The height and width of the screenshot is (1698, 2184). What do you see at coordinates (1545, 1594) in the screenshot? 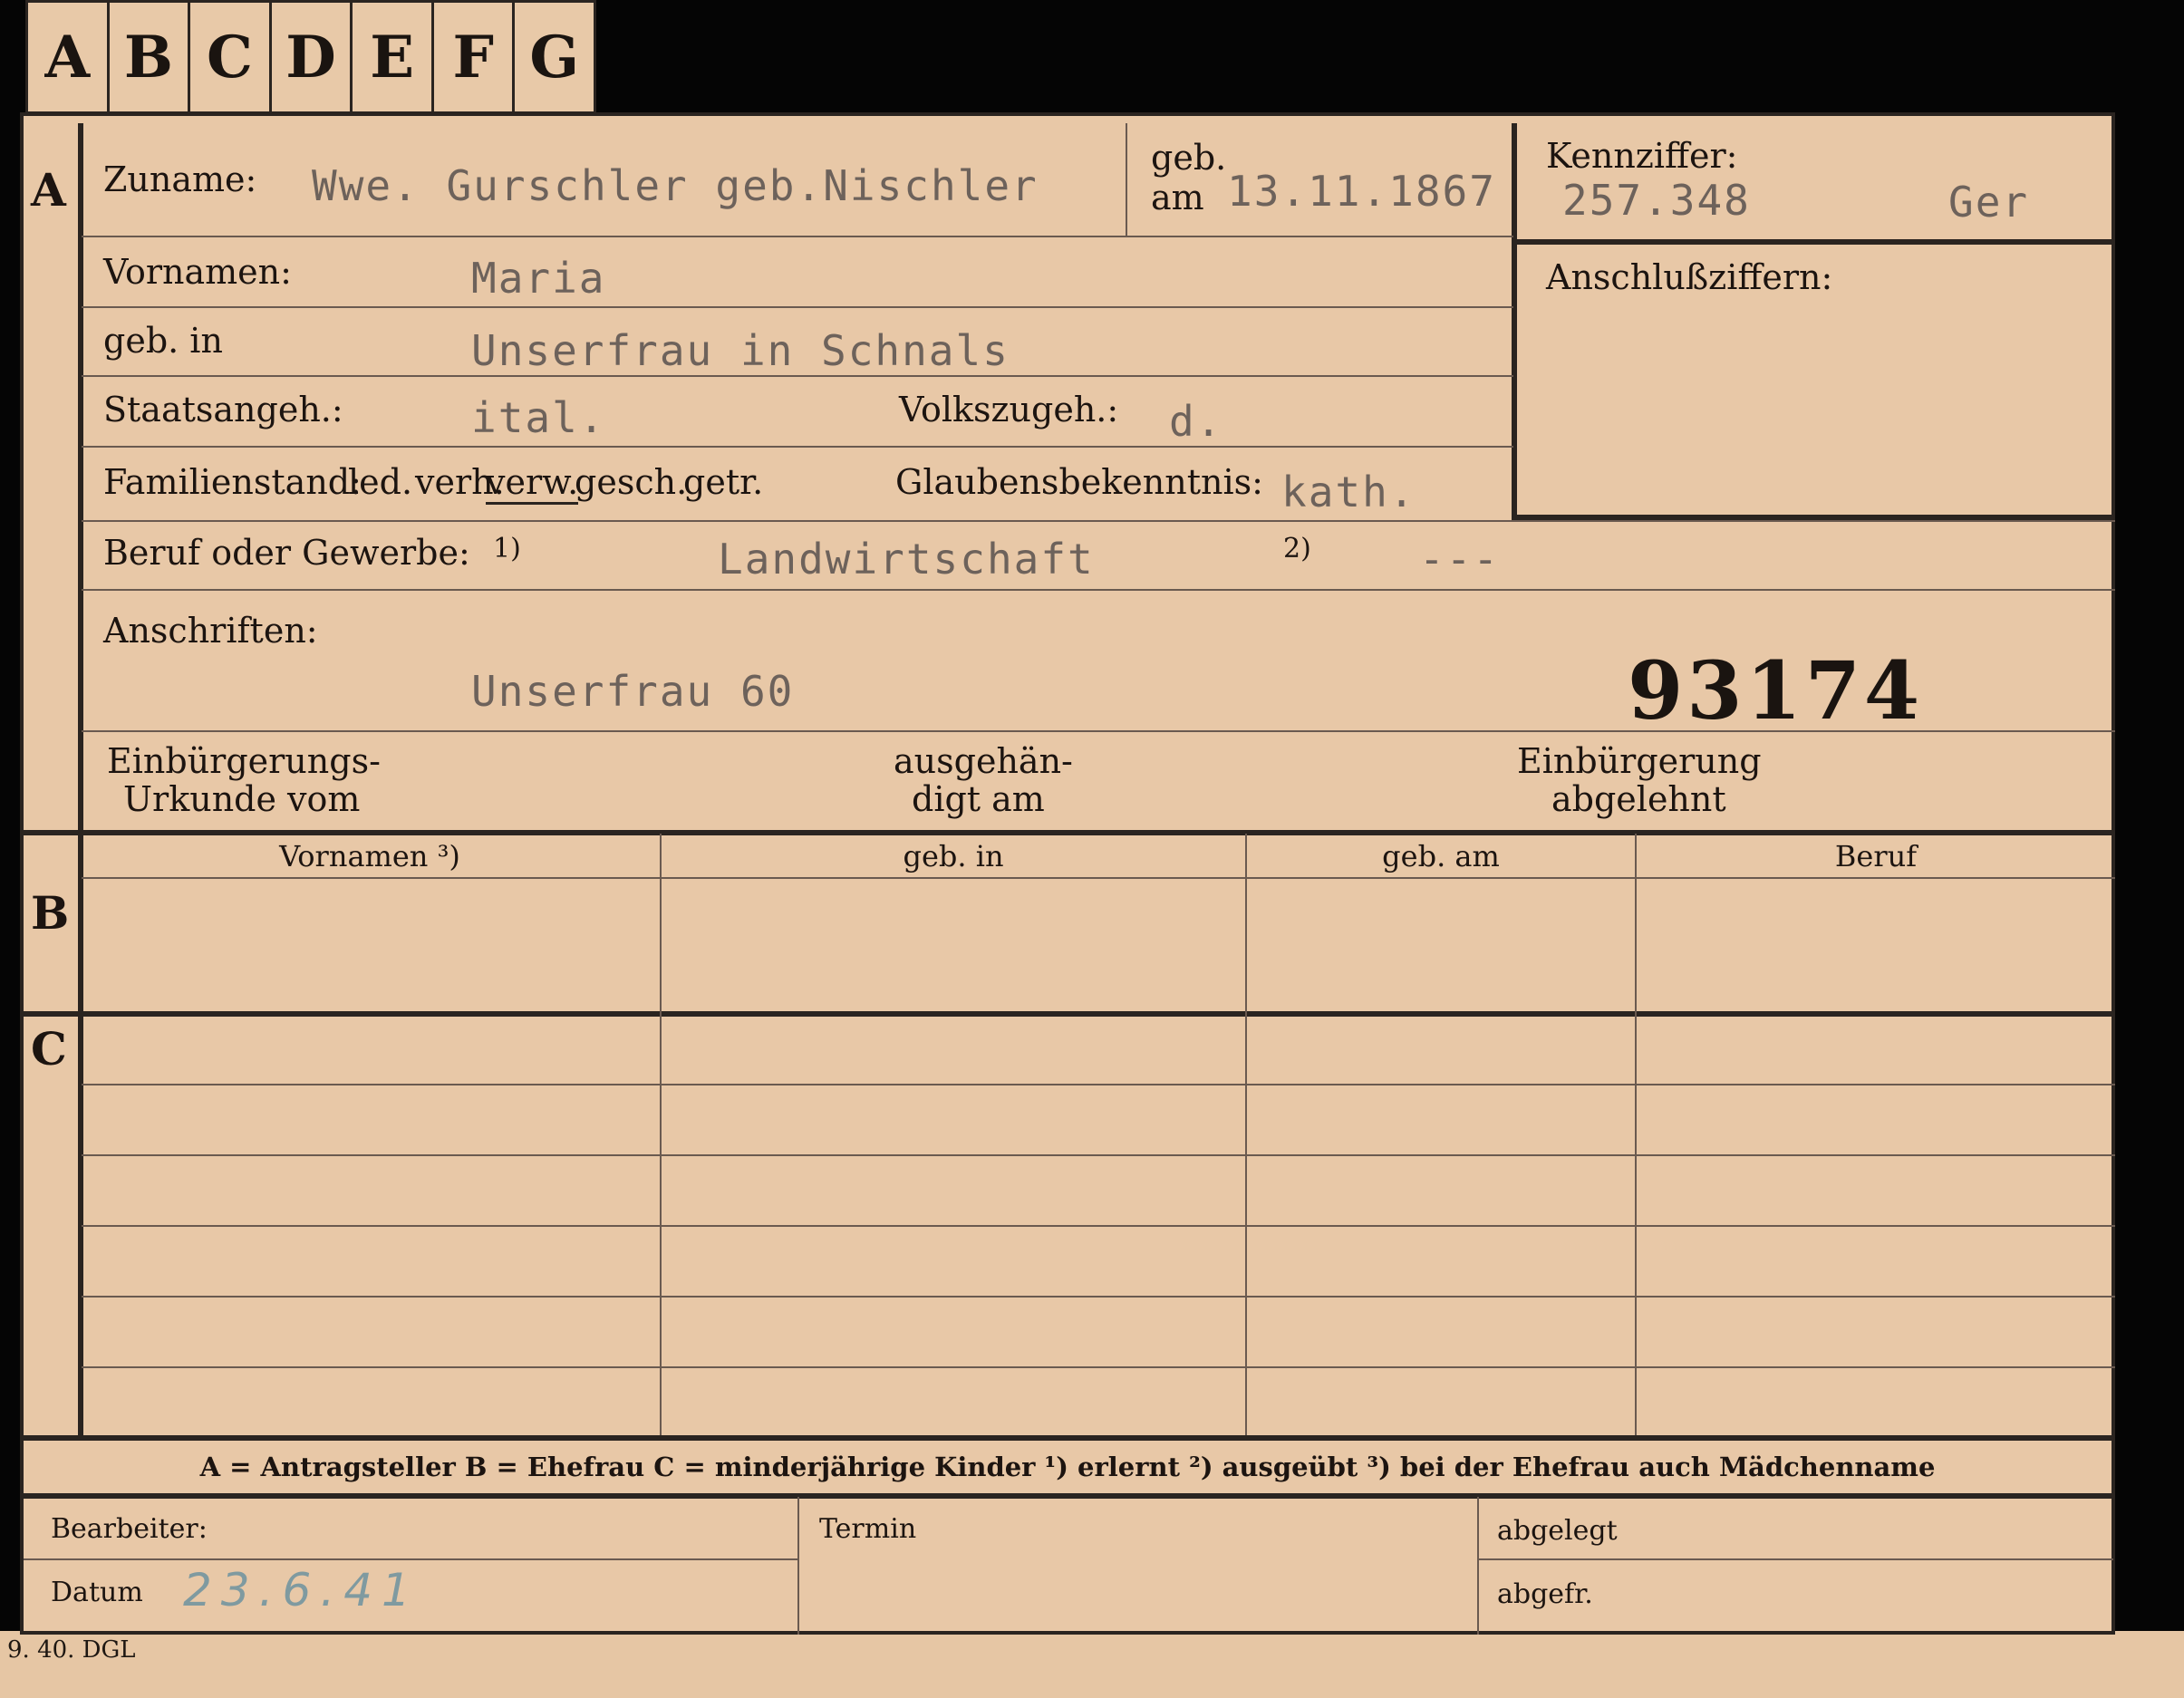
I see `inquired-label: abgefr.` at bounding box center [1545, 1594].